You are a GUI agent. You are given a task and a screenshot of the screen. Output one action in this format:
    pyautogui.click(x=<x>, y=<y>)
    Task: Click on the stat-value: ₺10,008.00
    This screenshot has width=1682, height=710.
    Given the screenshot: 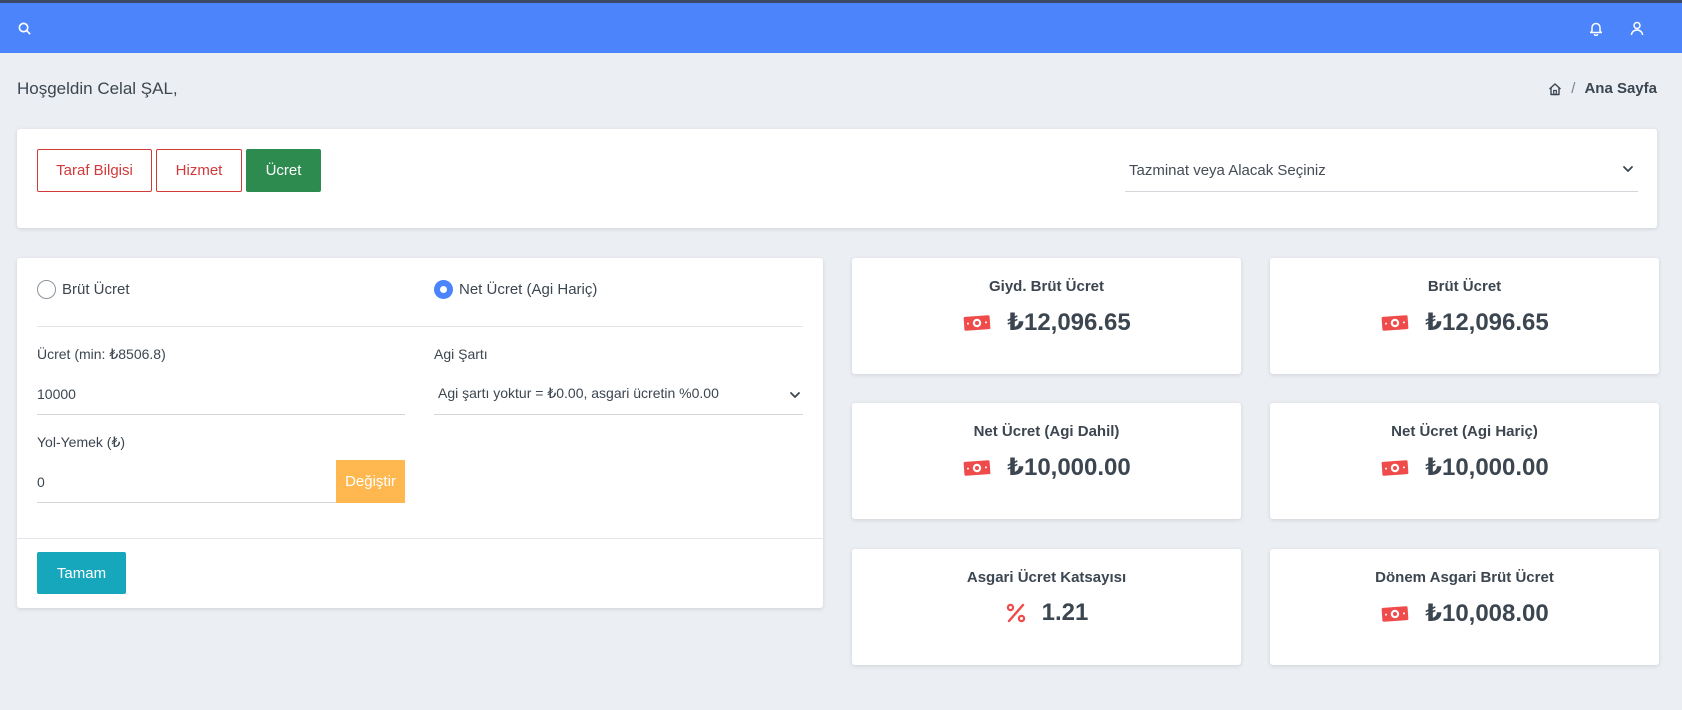 What is the action you would take?
    pyautogui.click(x=1487, y=613)
    